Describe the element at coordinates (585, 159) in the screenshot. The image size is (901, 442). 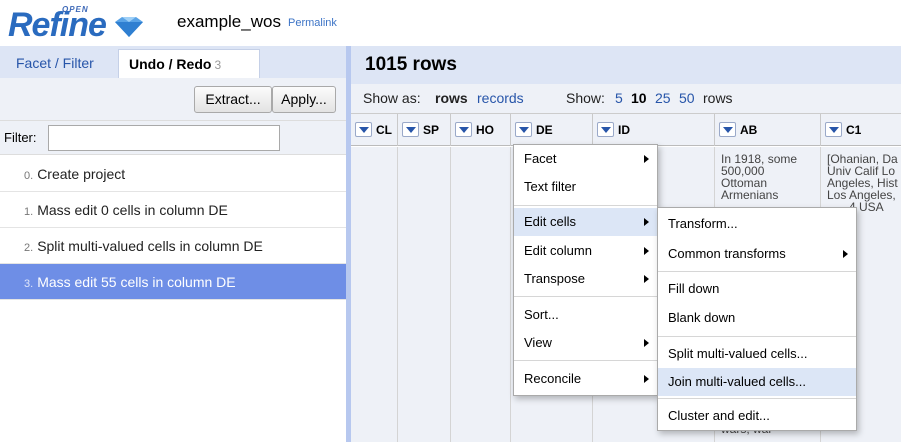
I see `menu-item-facet: Facet` at that location.